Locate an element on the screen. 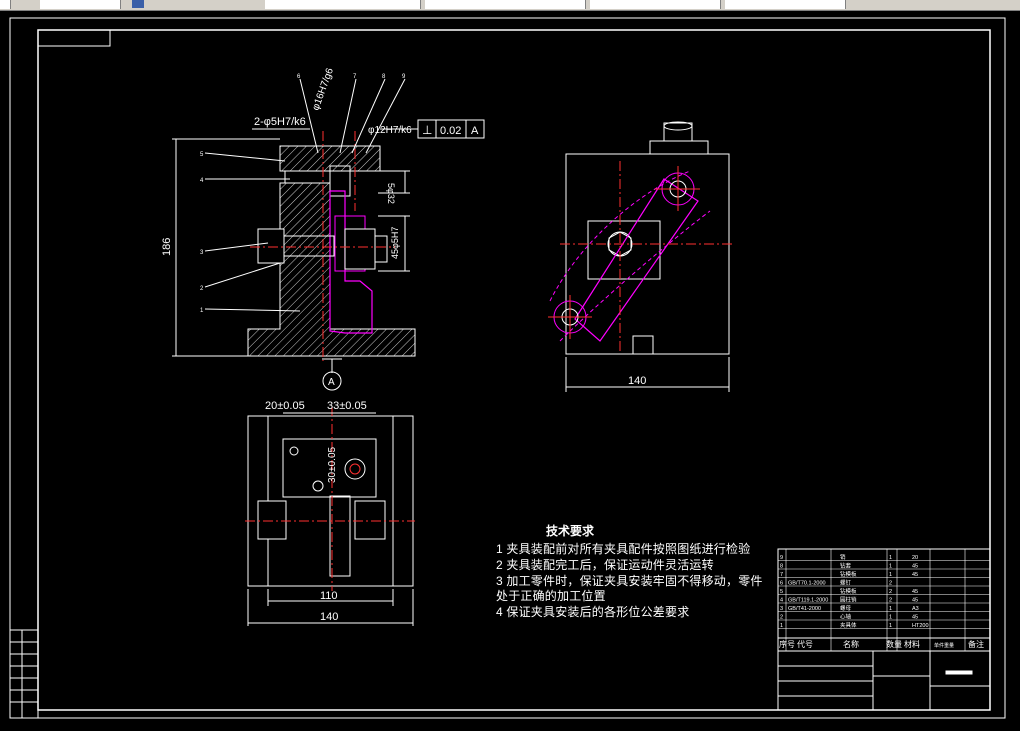 The height and width of the screenshot is (731, 1020). bom-cell: 5 is located at coordinates (781, 592).